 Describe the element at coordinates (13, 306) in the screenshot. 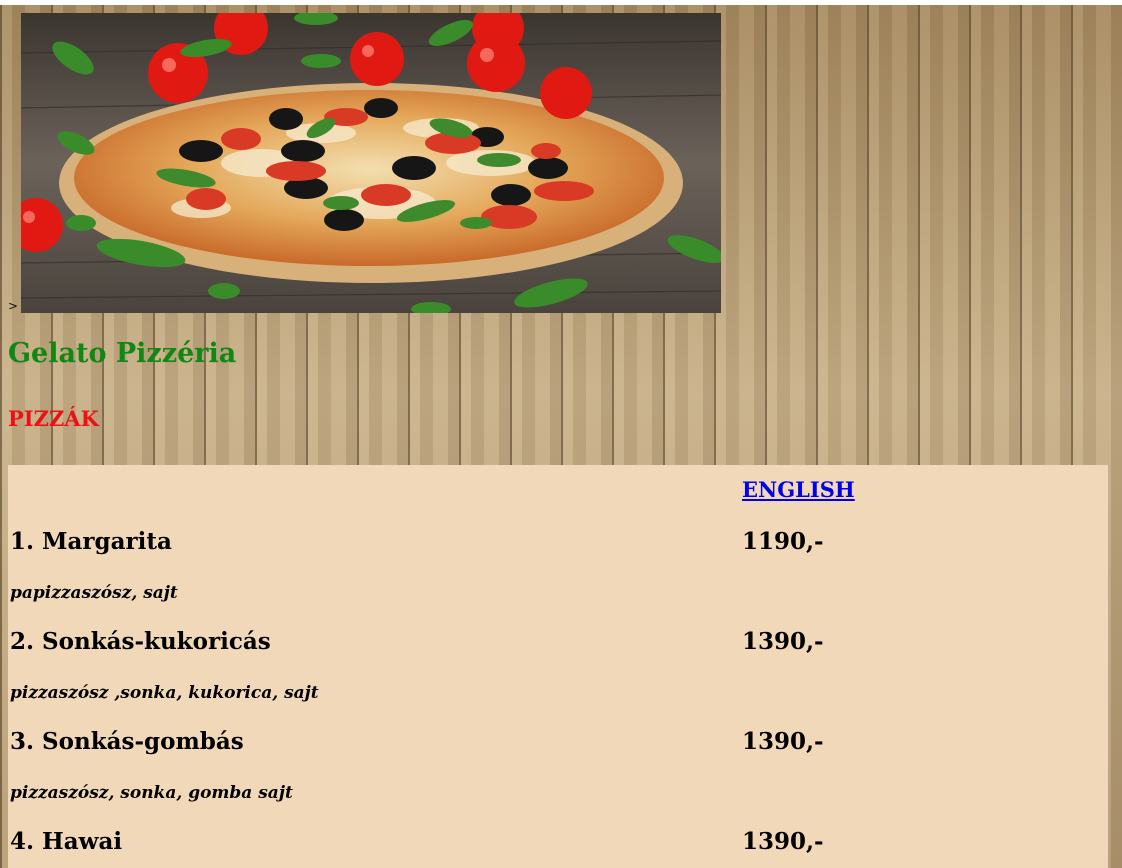

I see `stray-text: >` at that location.